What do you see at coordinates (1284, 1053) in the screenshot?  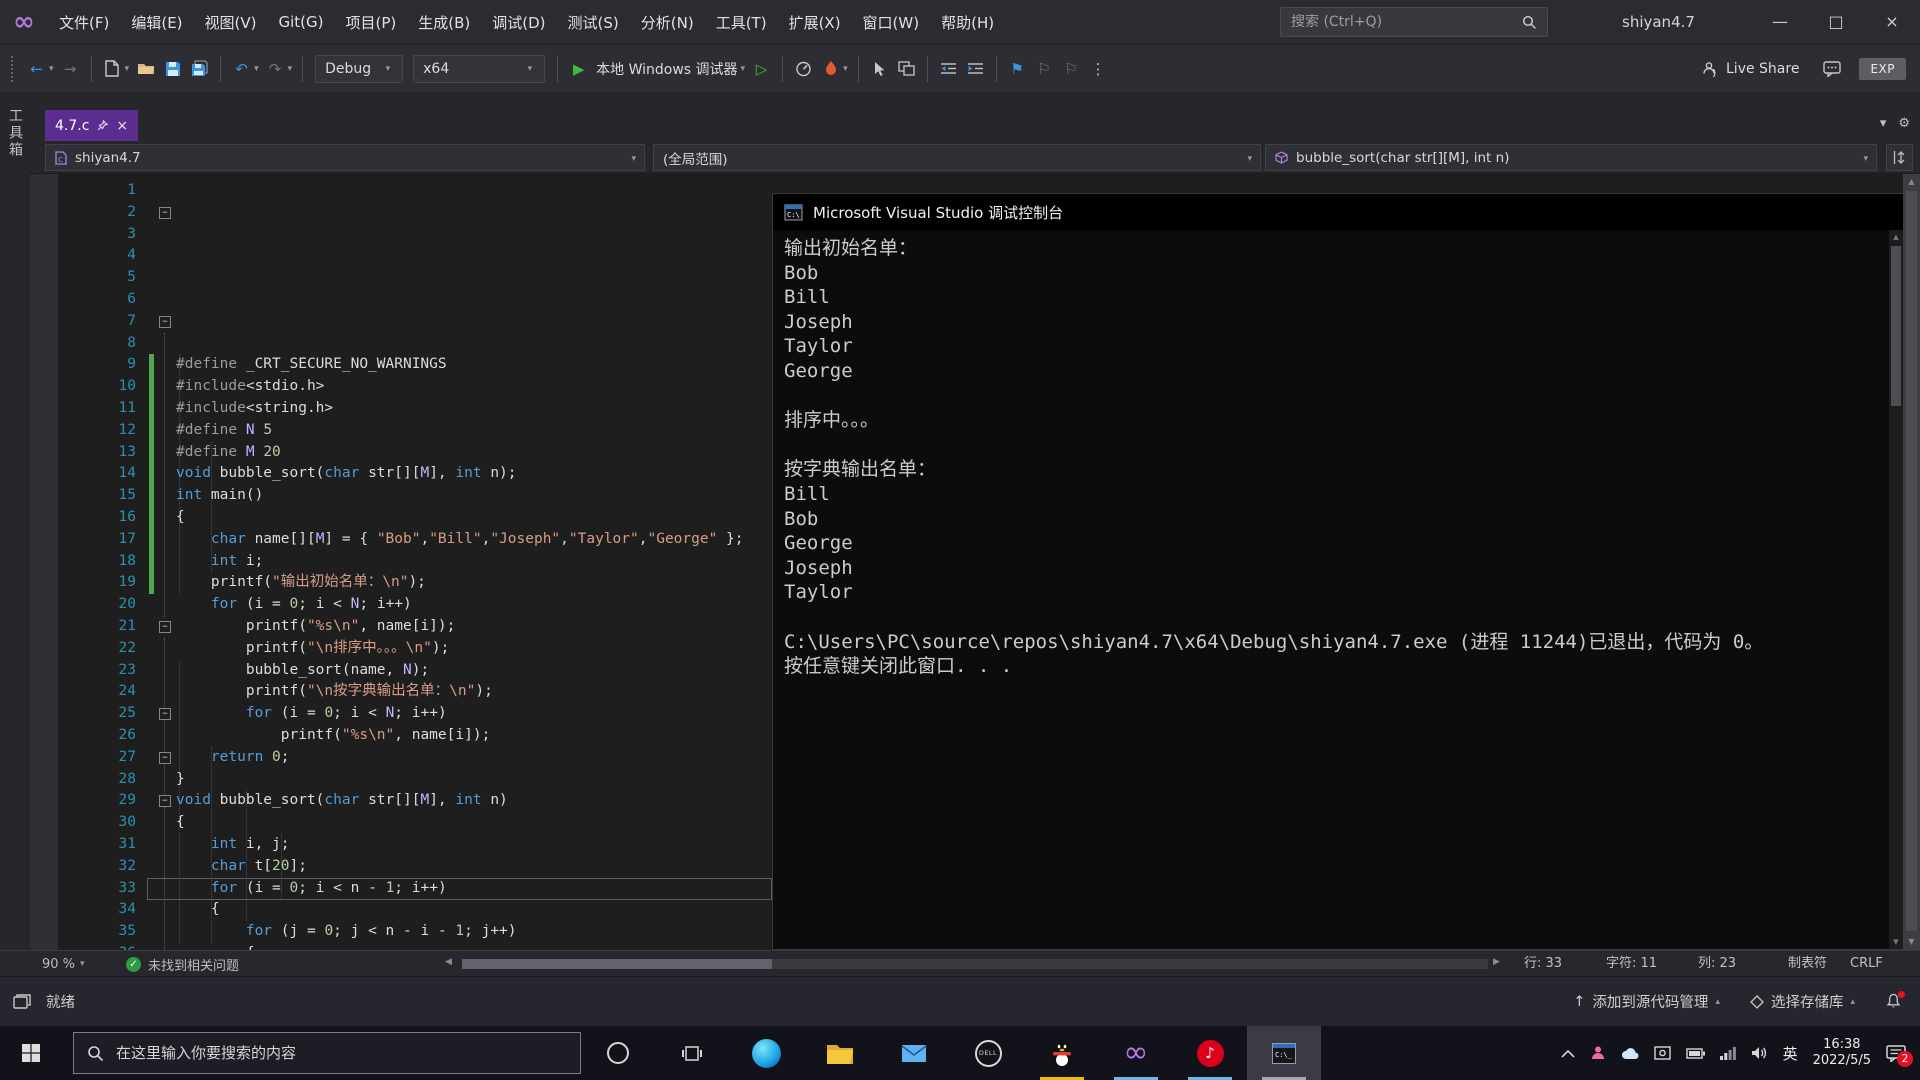 I see `terminal-button: C:\_` at bounding box center [1284, 1053].